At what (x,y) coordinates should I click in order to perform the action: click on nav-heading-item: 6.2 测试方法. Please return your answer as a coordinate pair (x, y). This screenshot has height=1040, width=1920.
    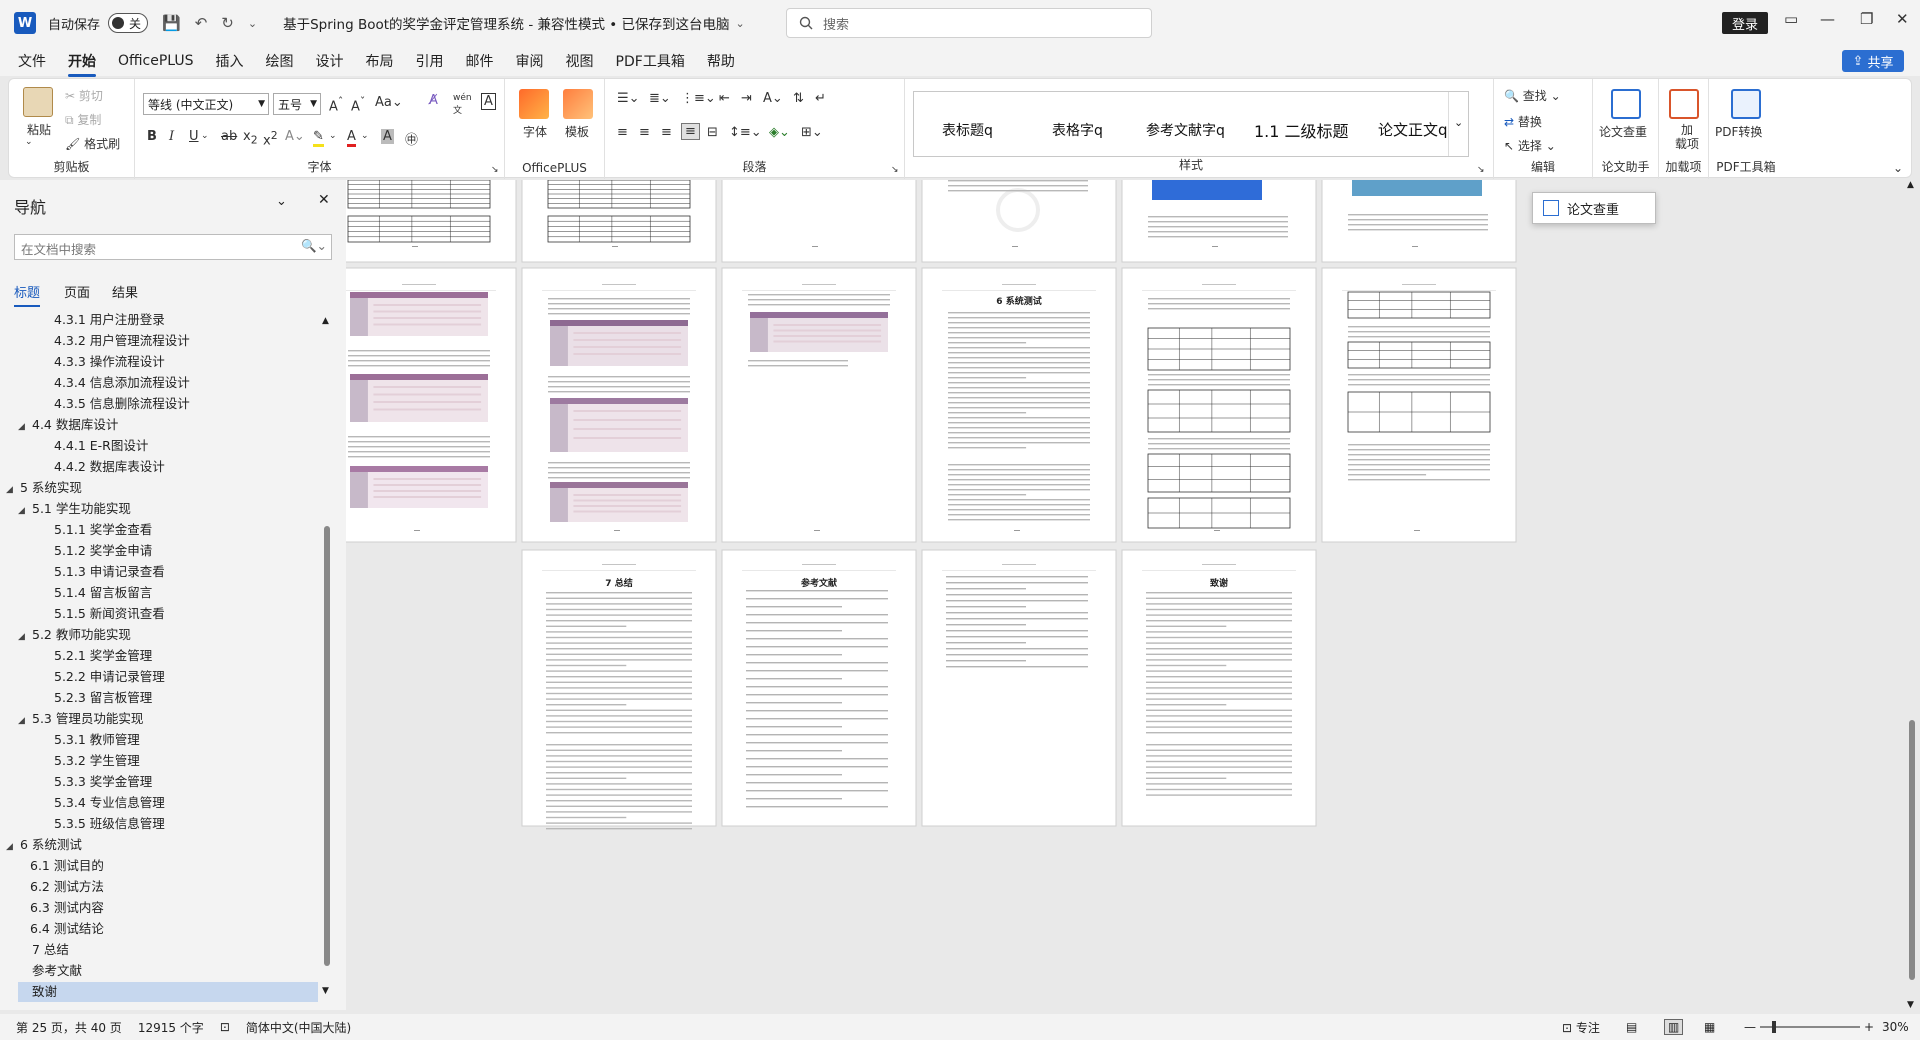
    Looking at the image, I should click on (168, 887).